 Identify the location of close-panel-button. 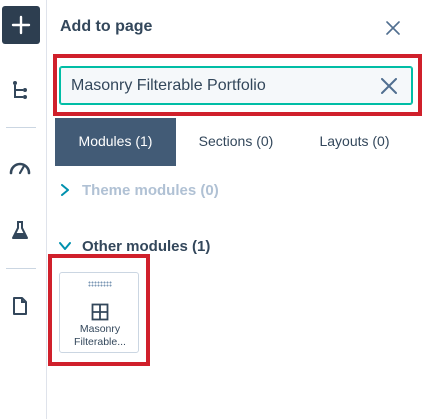
(393, 28).